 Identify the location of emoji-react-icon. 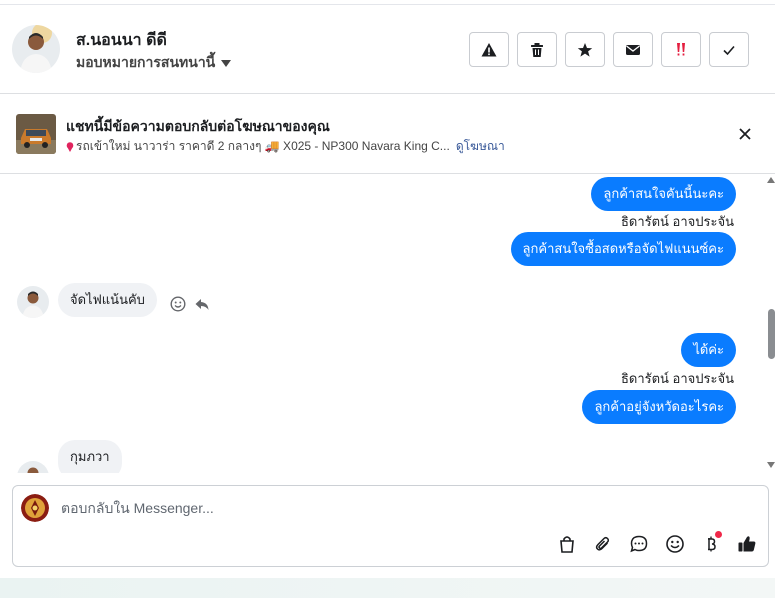
(178, 304).